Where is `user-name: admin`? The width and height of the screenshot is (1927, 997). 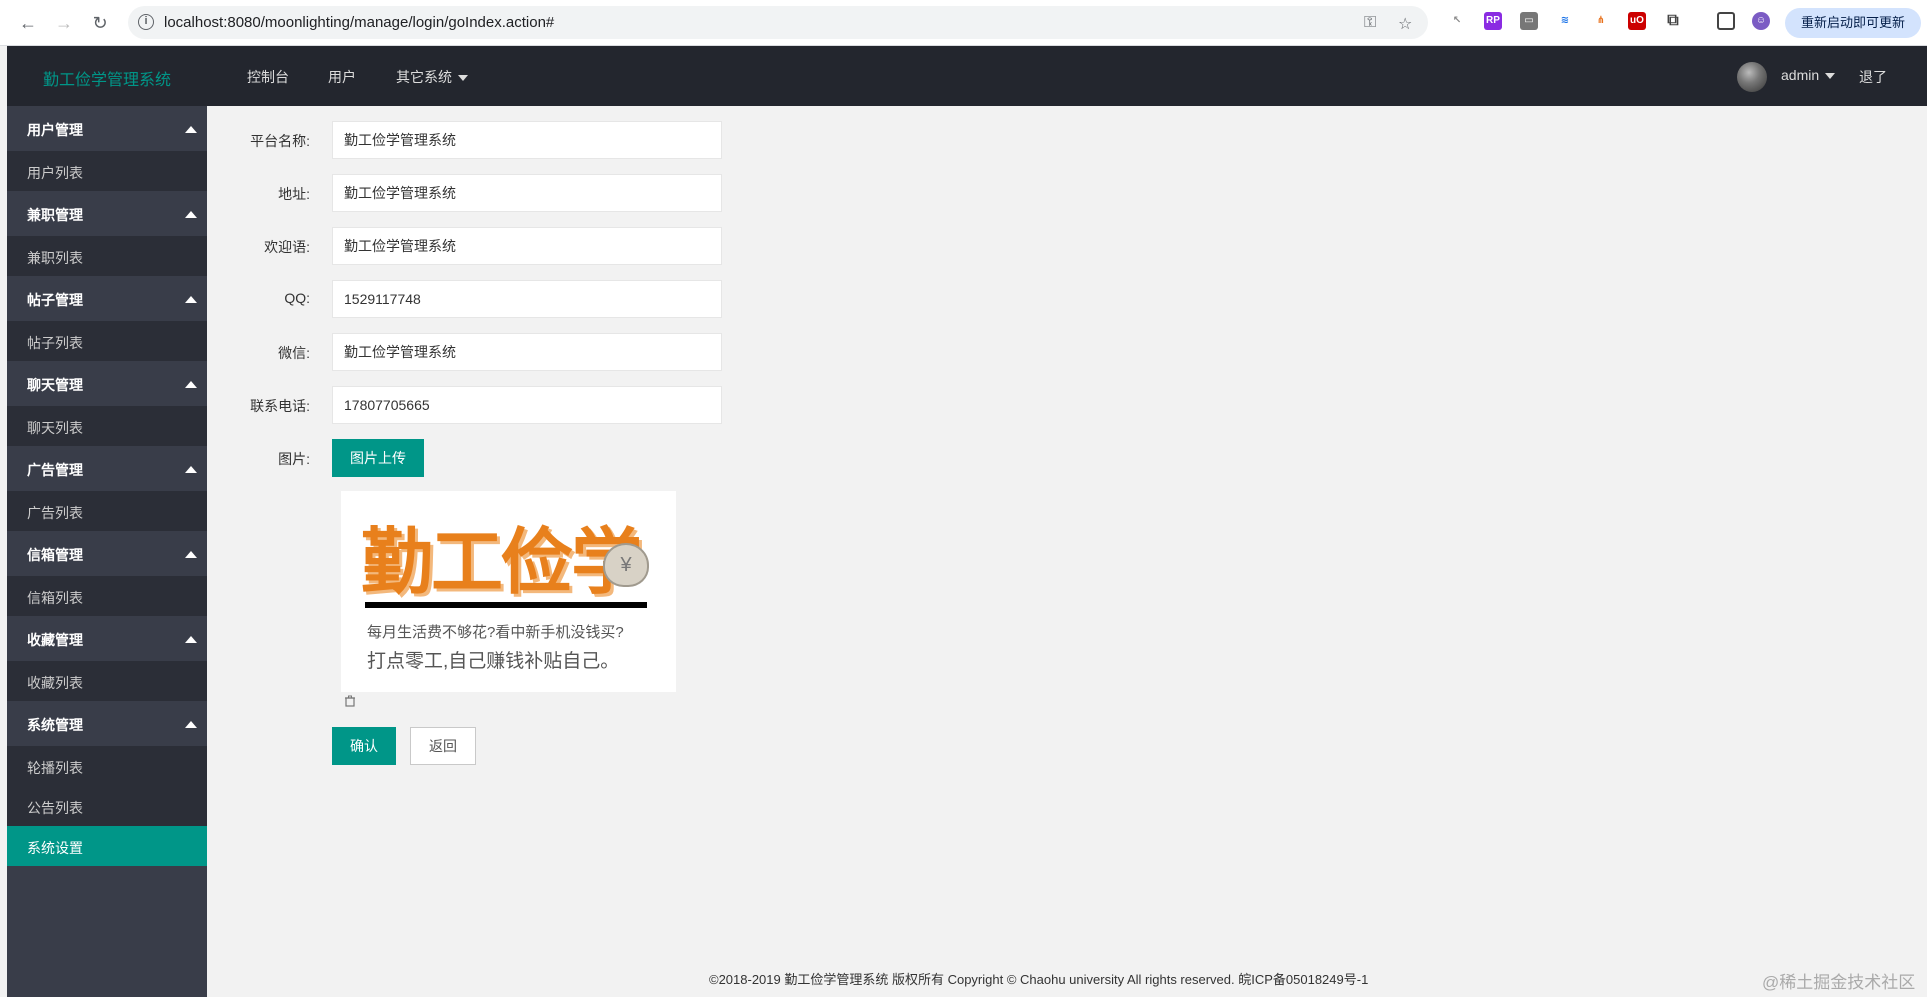 user-name: admin is located at coordinates (1800, 75).